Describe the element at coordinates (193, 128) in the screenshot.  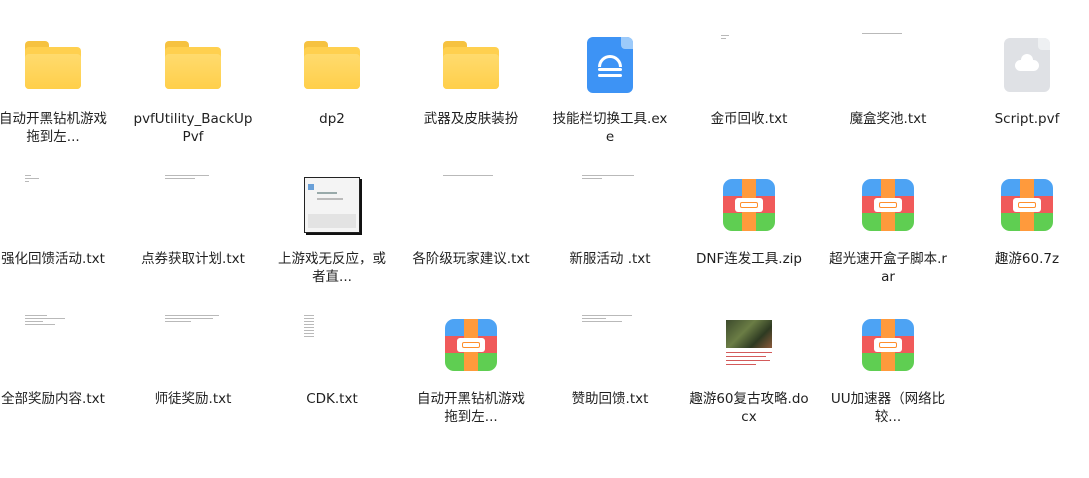
I see `file-name: pvfUtility_BackUpPvf` at that location.